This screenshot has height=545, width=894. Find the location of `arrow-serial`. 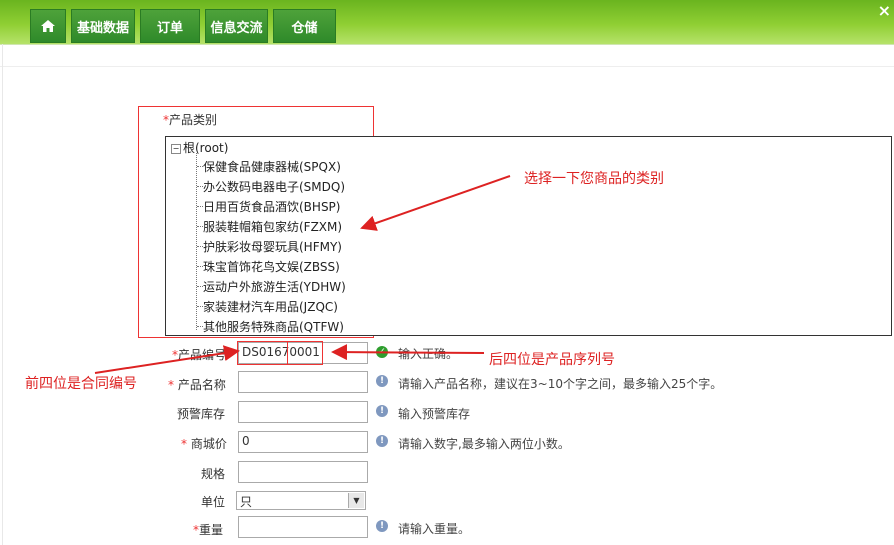

arrow-serial is located at coordinates (408, 352).